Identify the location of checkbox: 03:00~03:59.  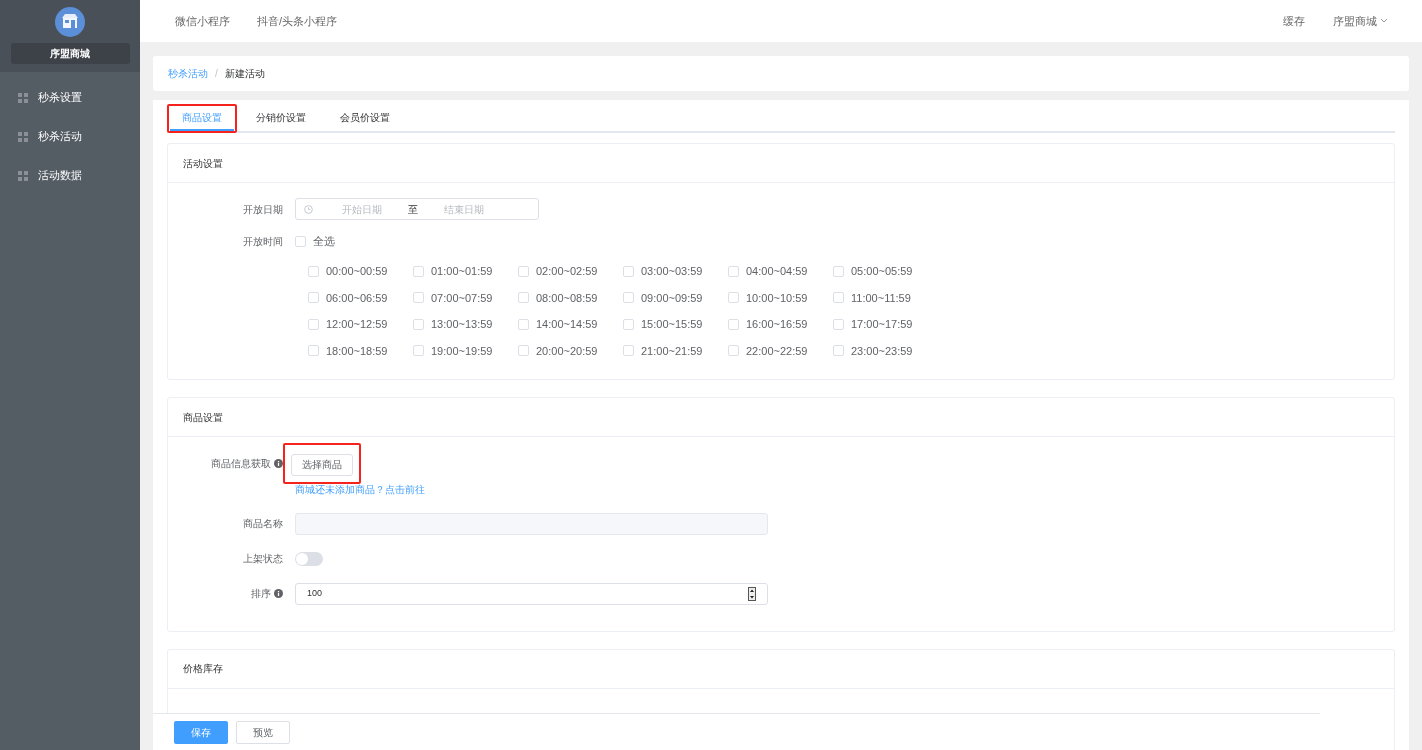
(675, 271).